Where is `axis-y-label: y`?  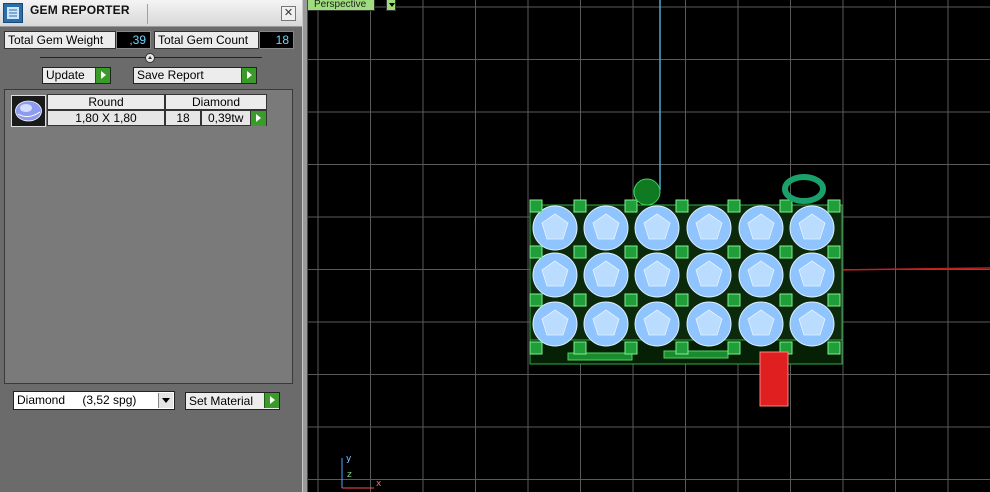
axis-y-label: y is located at coordinates (349, 459).